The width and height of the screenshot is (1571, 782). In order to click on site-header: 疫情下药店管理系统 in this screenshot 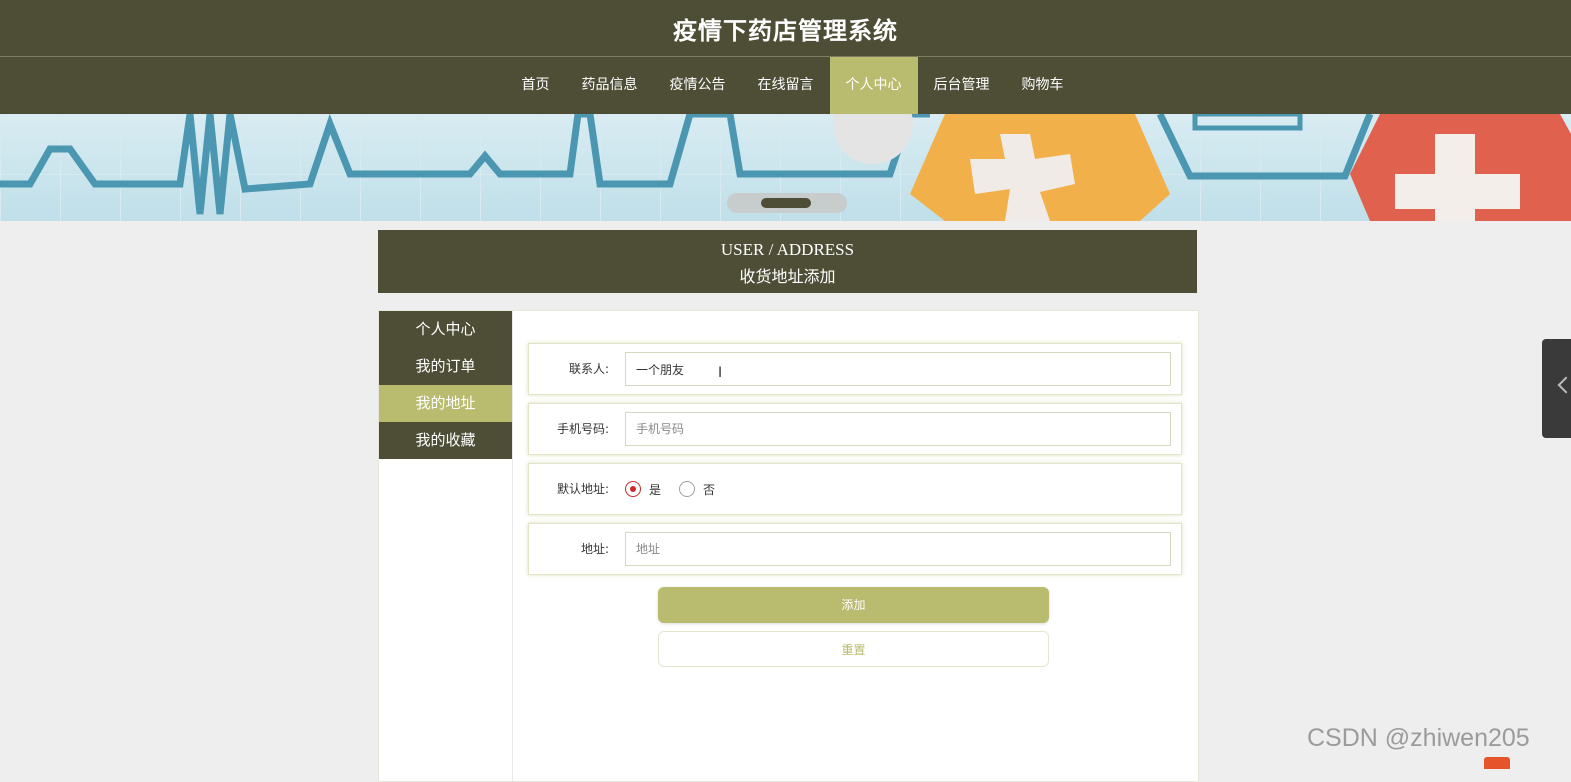, I will do `click(785, 28)`.